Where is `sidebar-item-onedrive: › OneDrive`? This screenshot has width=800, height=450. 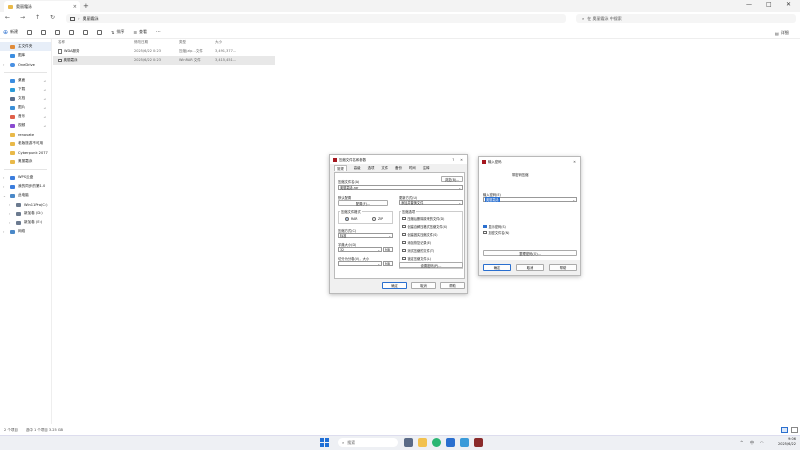 sidebar-item-onedrive: › OneDrive is located at coordinates (25, 64).